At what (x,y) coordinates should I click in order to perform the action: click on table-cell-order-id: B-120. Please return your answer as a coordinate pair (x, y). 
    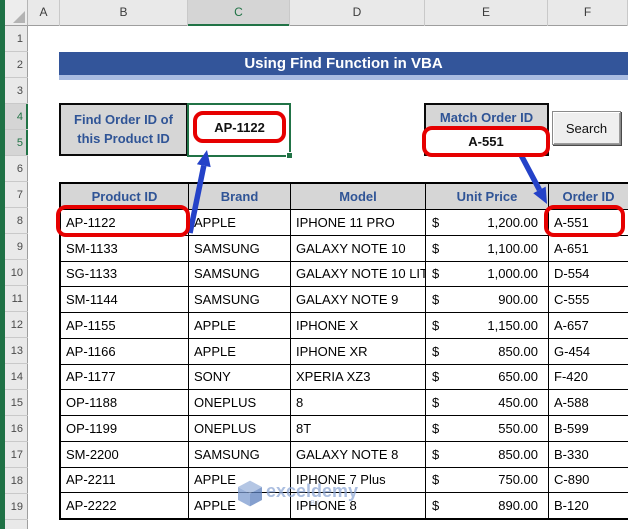
    Looking at the image, I should click on (588, 505).